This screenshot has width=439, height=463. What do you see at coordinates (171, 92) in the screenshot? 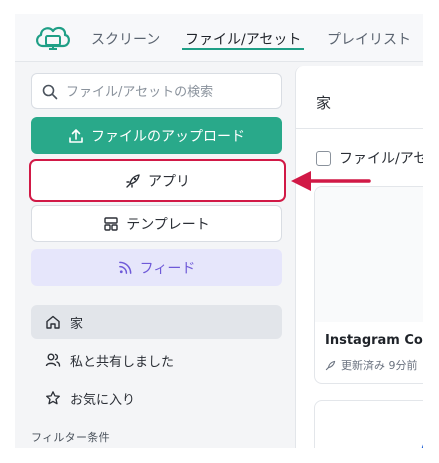
I see `search-input` at bounding box center [171, 92].